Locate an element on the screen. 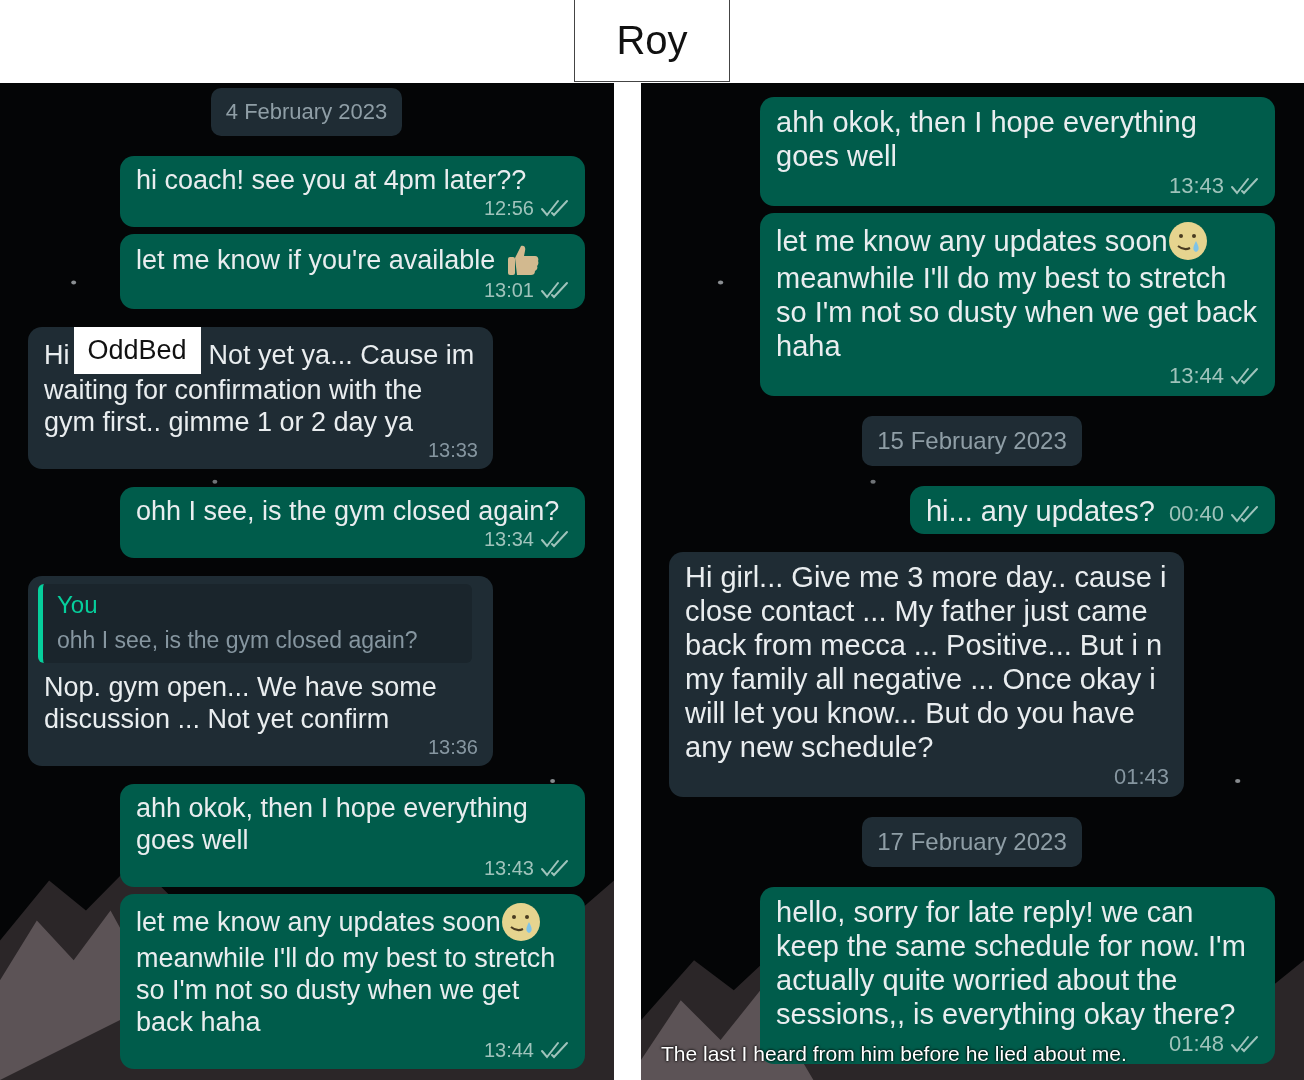 This screenshot has width=1304, height=1080. date-chip: 4 February 2023 is located at coordinates (306, 112).